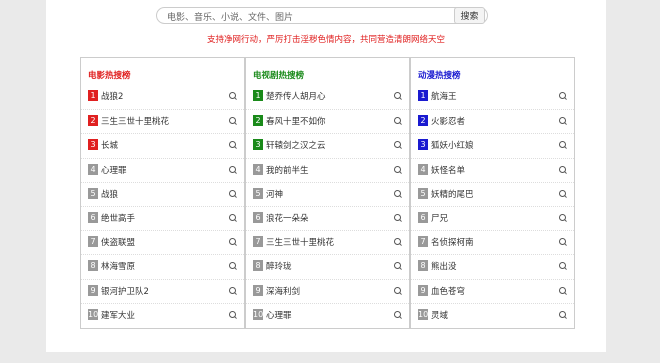  What do you see at coordinates (444, 96) in the screenshot?
I see `item-title: 航海王` at bounding box center [444, 96].